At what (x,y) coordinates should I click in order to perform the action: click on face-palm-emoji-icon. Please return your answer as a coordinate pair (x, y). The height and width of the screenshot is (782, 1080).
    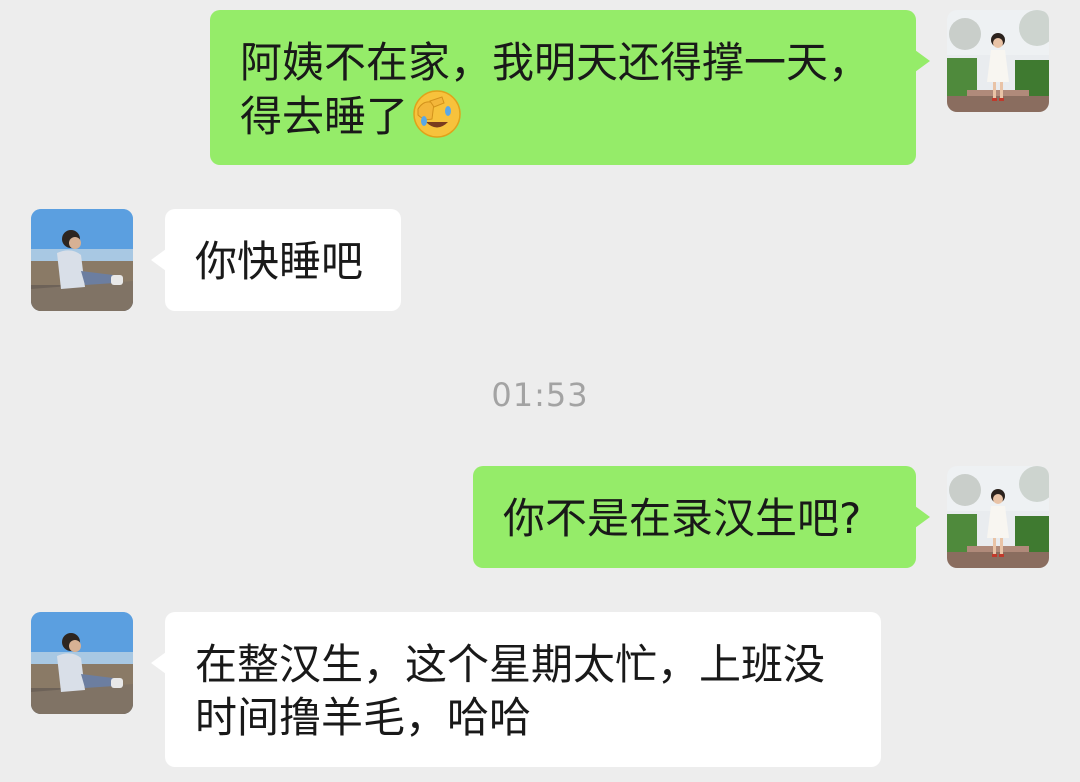
    Looking at the image, I should click on (437, 114).